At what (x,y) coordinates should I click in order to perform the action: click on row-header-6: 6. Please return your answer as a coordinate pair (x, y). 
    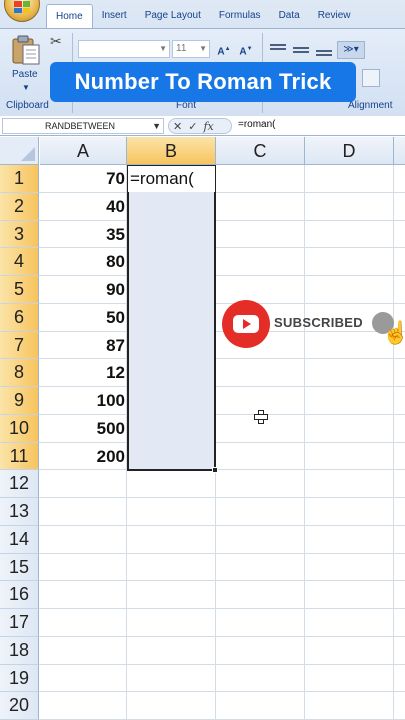
    Looking at the image, I should click on (19, 317).